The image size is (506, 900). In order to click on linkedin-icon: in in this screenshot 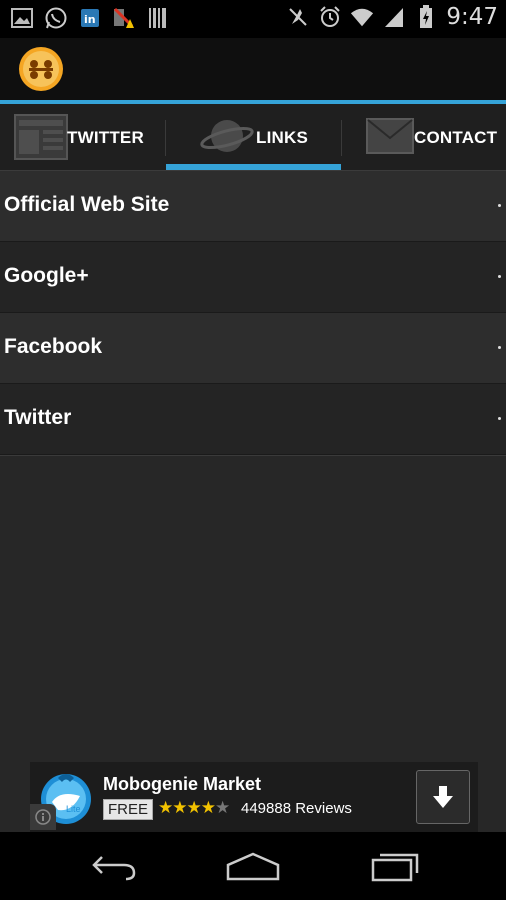, I will do `click(90, 18)`.